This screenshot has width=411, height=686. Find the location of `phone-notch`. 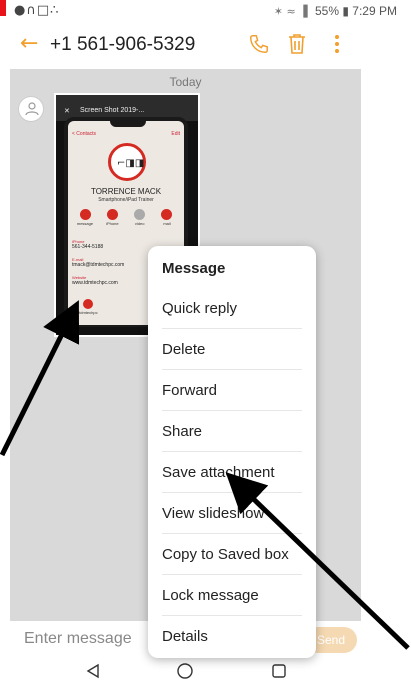

phone-notch is located at coordinates (128, 124).